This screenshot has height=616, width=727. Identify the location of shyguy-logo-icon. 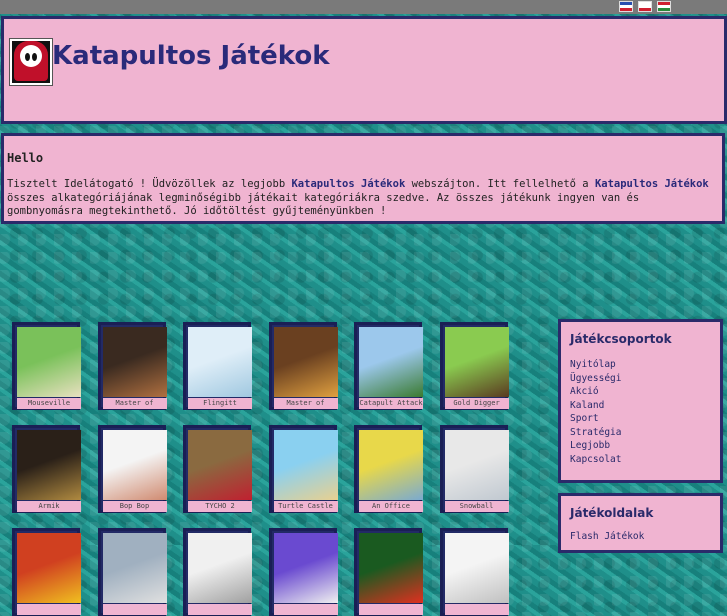
(31, 62).